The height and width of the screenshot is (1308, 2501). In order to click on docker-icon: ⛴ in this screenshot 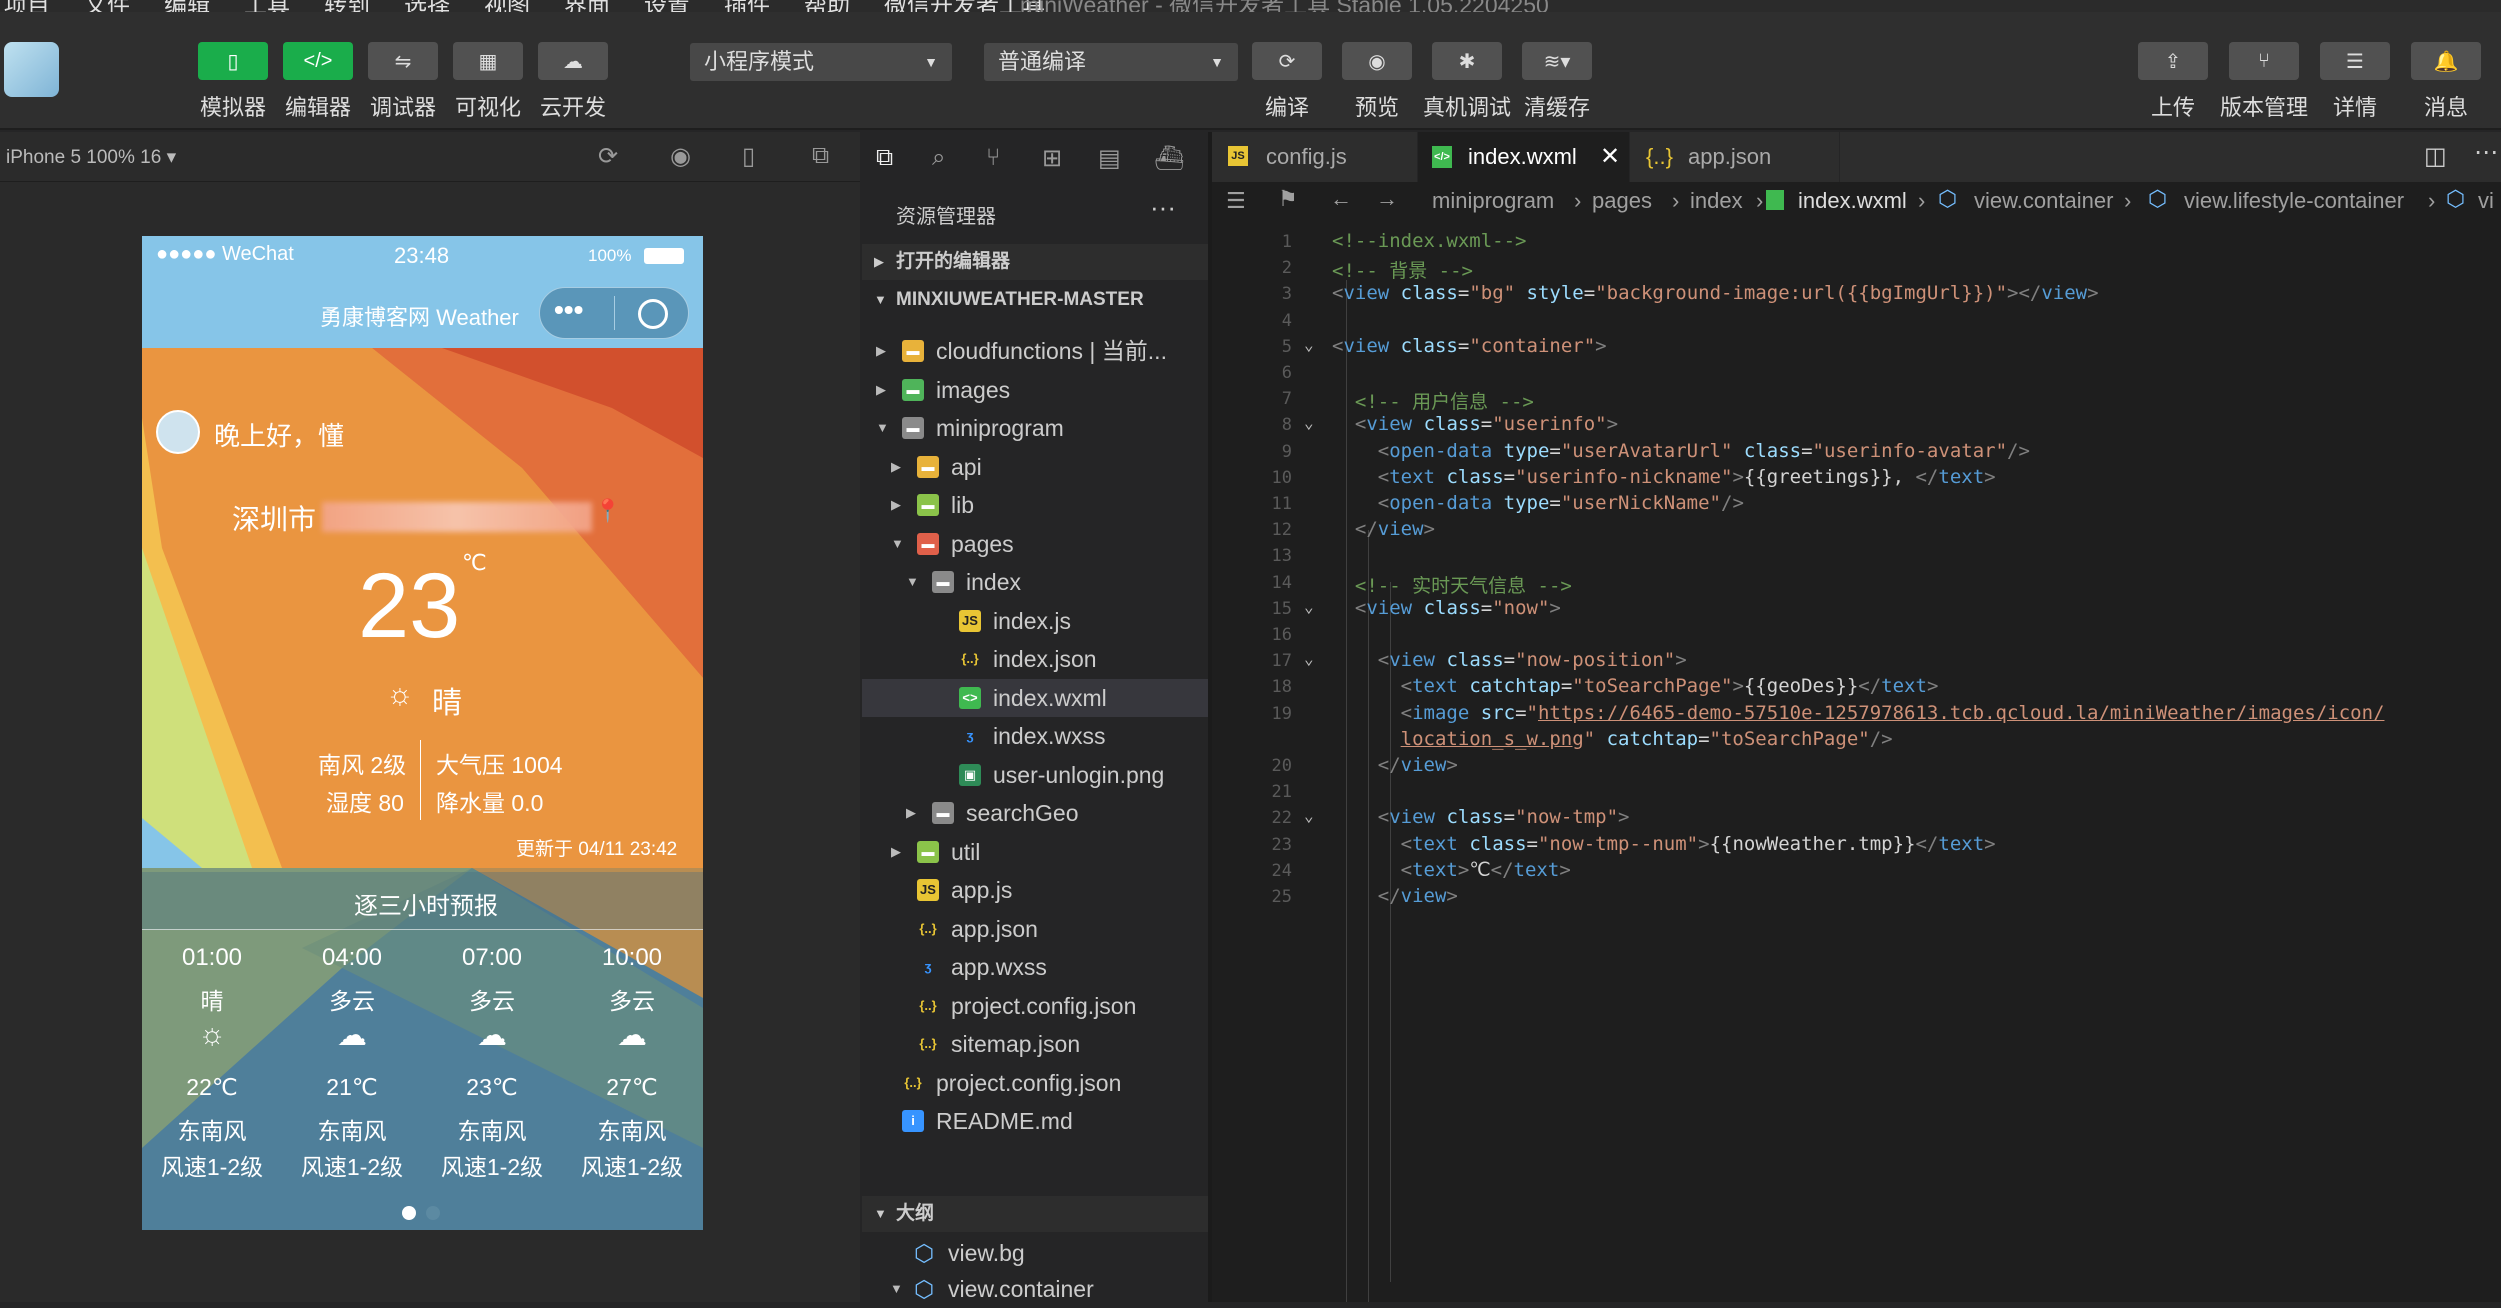, I will do `click(1169, 158)`.